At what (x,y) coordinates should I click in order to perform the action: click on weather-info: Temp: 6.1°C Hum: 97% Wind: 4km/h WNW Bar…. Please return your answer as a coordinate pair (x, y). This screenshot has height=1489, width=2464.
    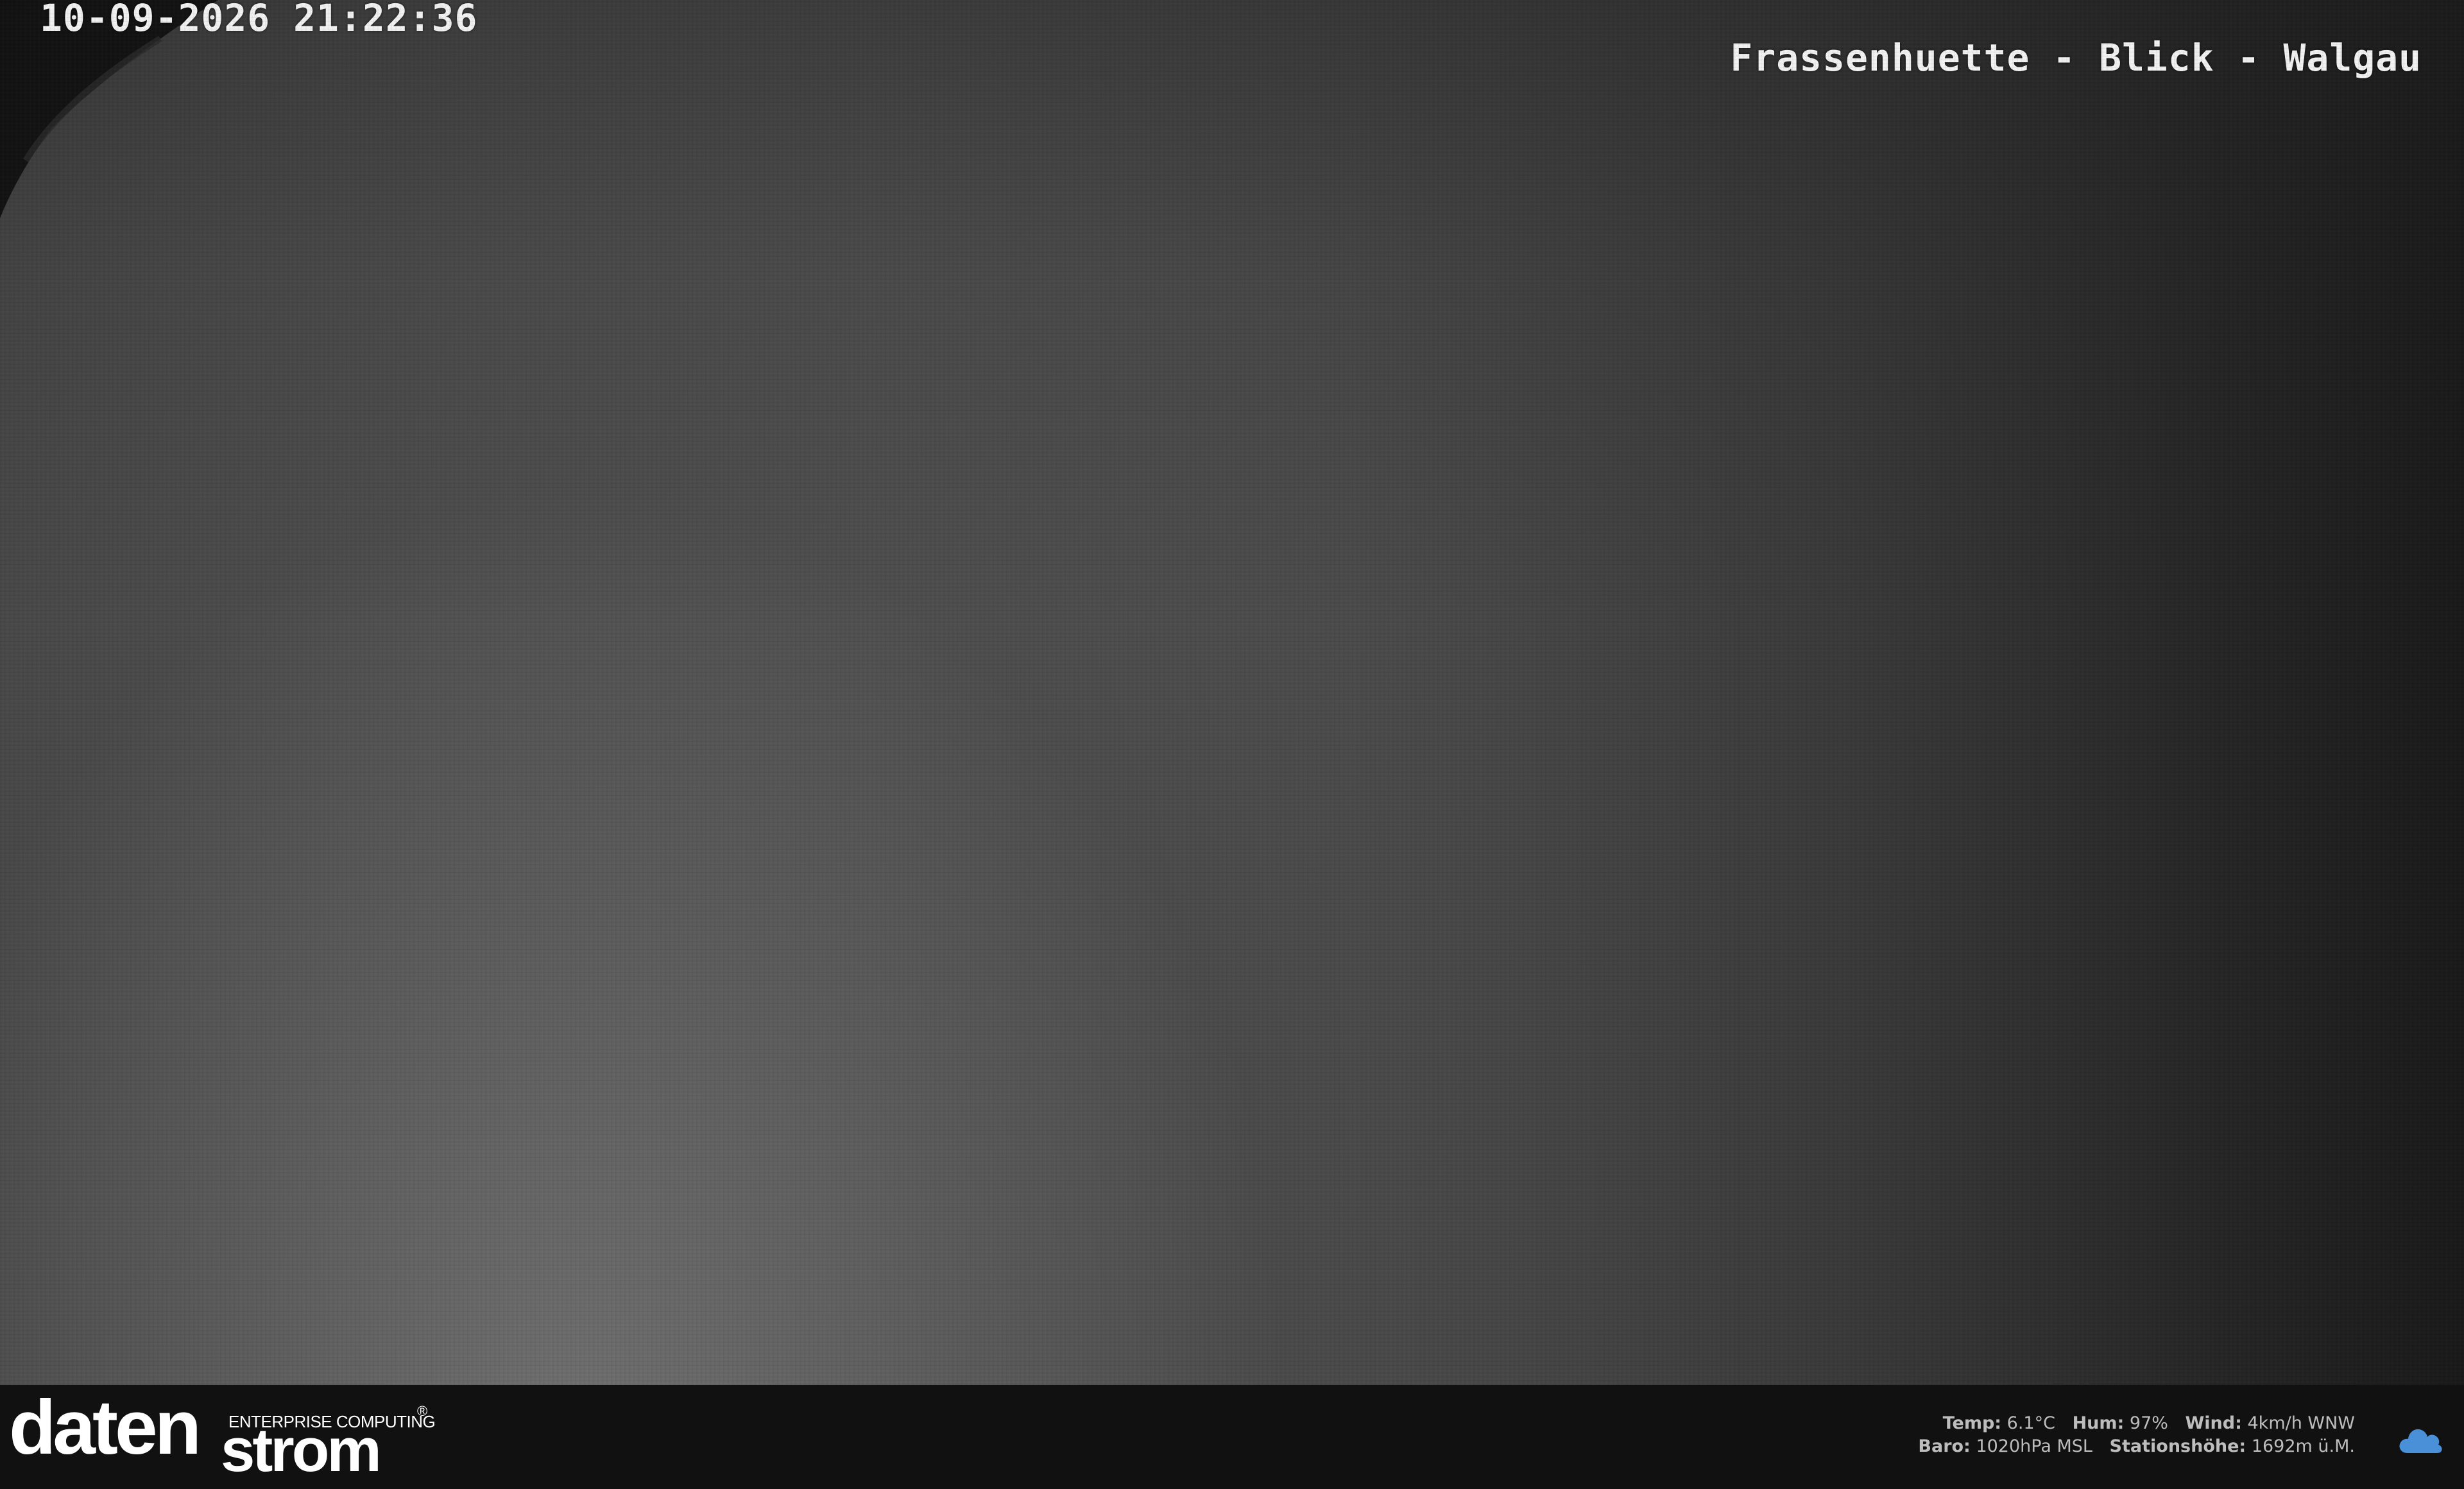
    Looking at the image, I should click on (2136, 1435).